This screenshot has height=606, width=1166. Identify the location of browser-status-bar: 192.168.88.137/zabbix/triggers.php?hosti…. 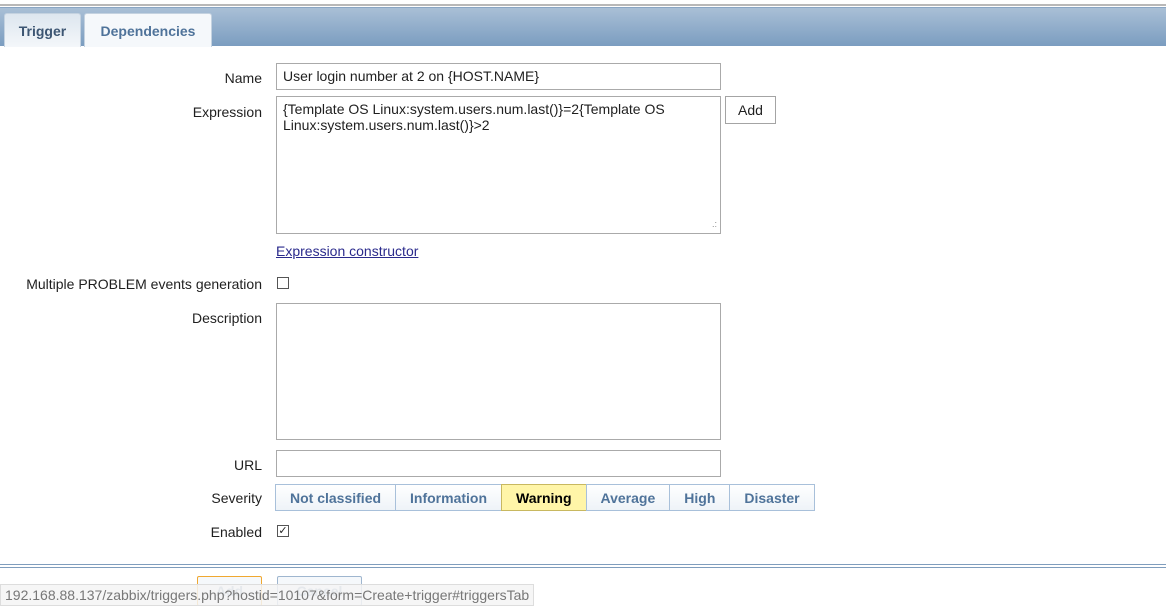
(267, 595).